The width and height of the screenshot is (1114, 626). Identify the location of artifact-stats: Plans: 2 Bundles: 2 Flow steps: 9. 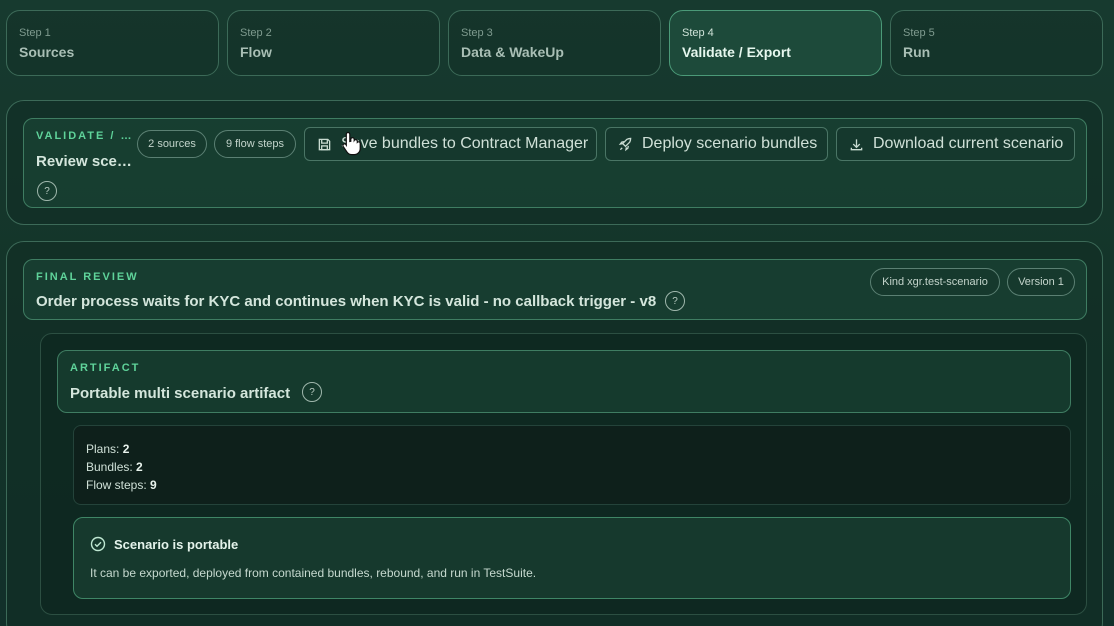
(572, 465).